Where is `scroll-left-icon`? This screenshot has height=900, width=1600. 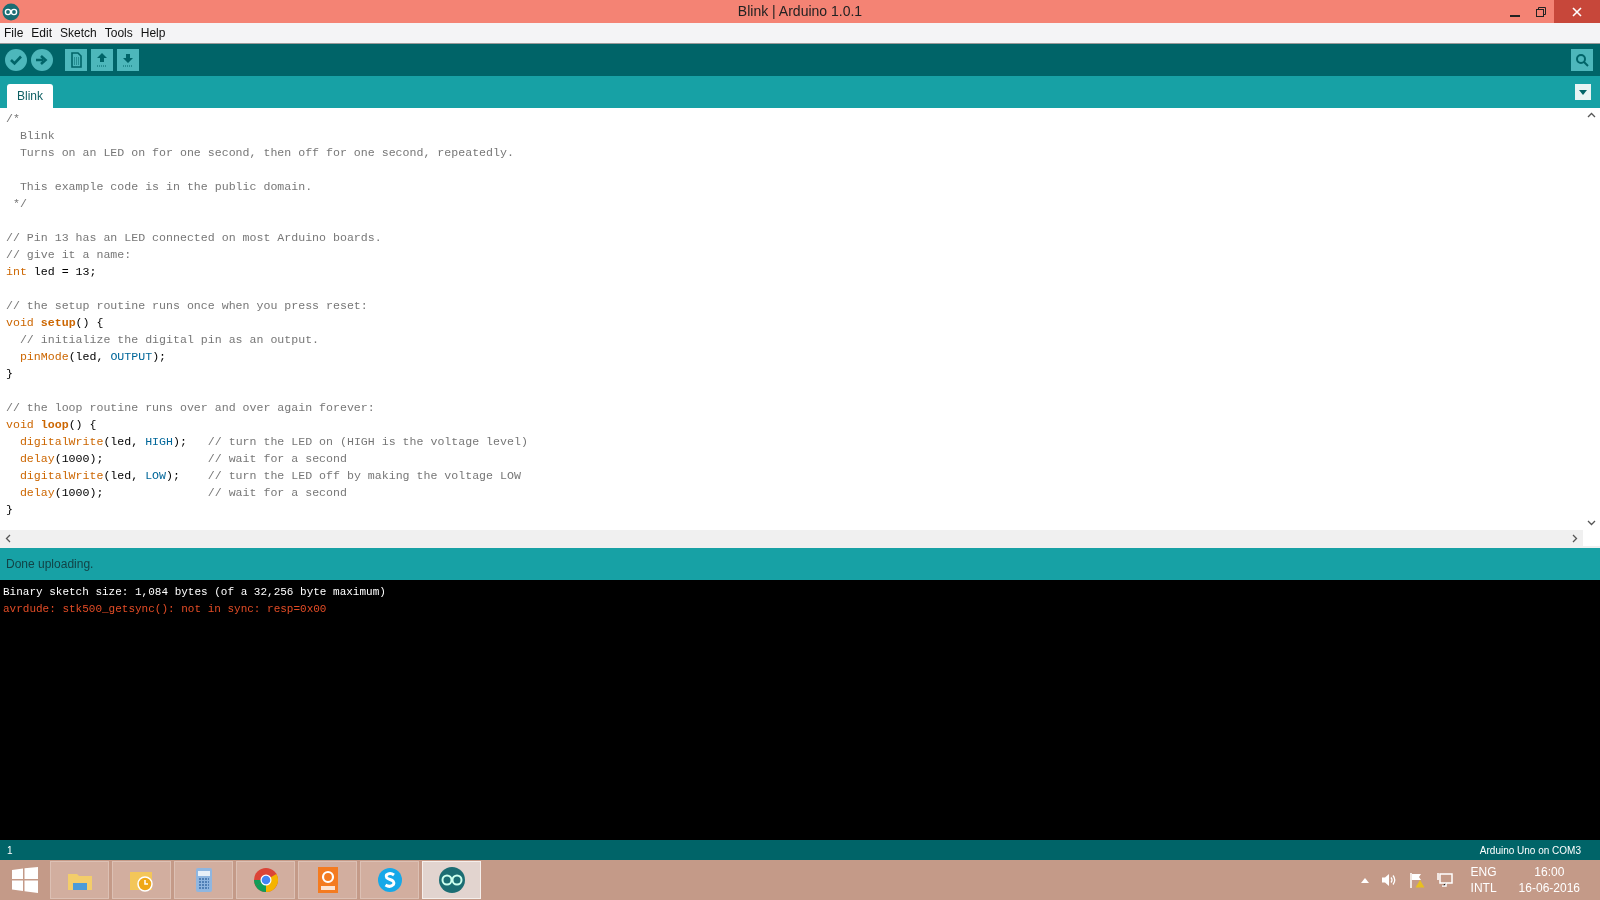
scroll-left-icon is located at coordinates (8, 538).